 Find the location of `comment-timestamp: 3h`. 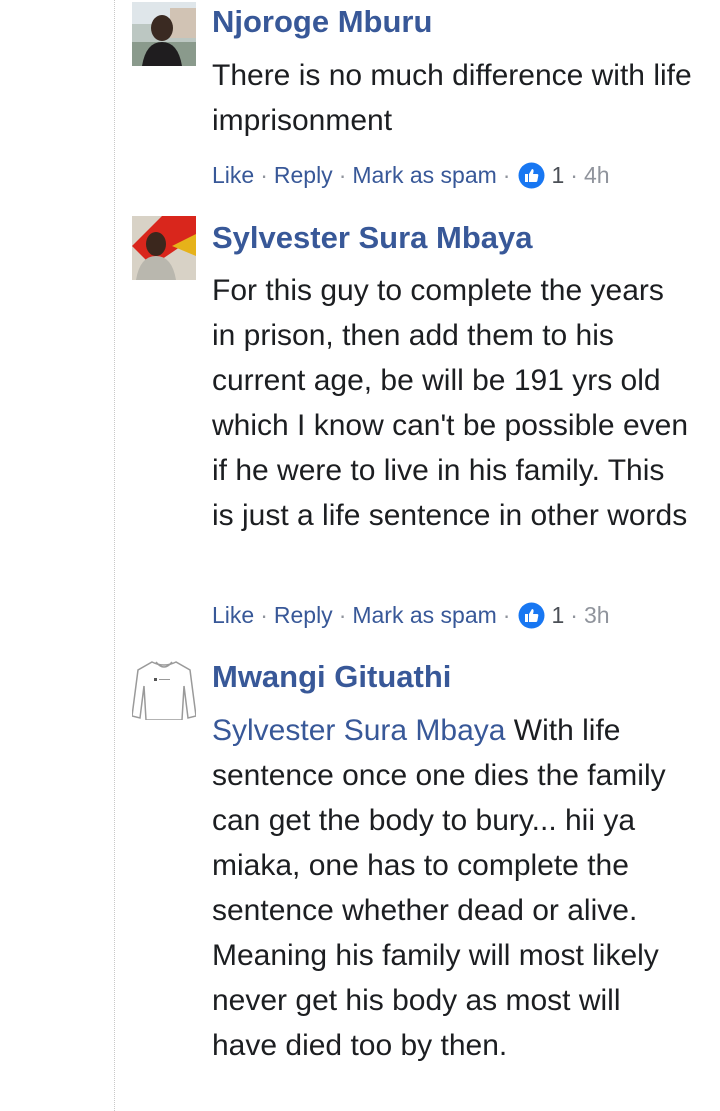

comment-timestamp: 3h is located at coordinates (597, 615).